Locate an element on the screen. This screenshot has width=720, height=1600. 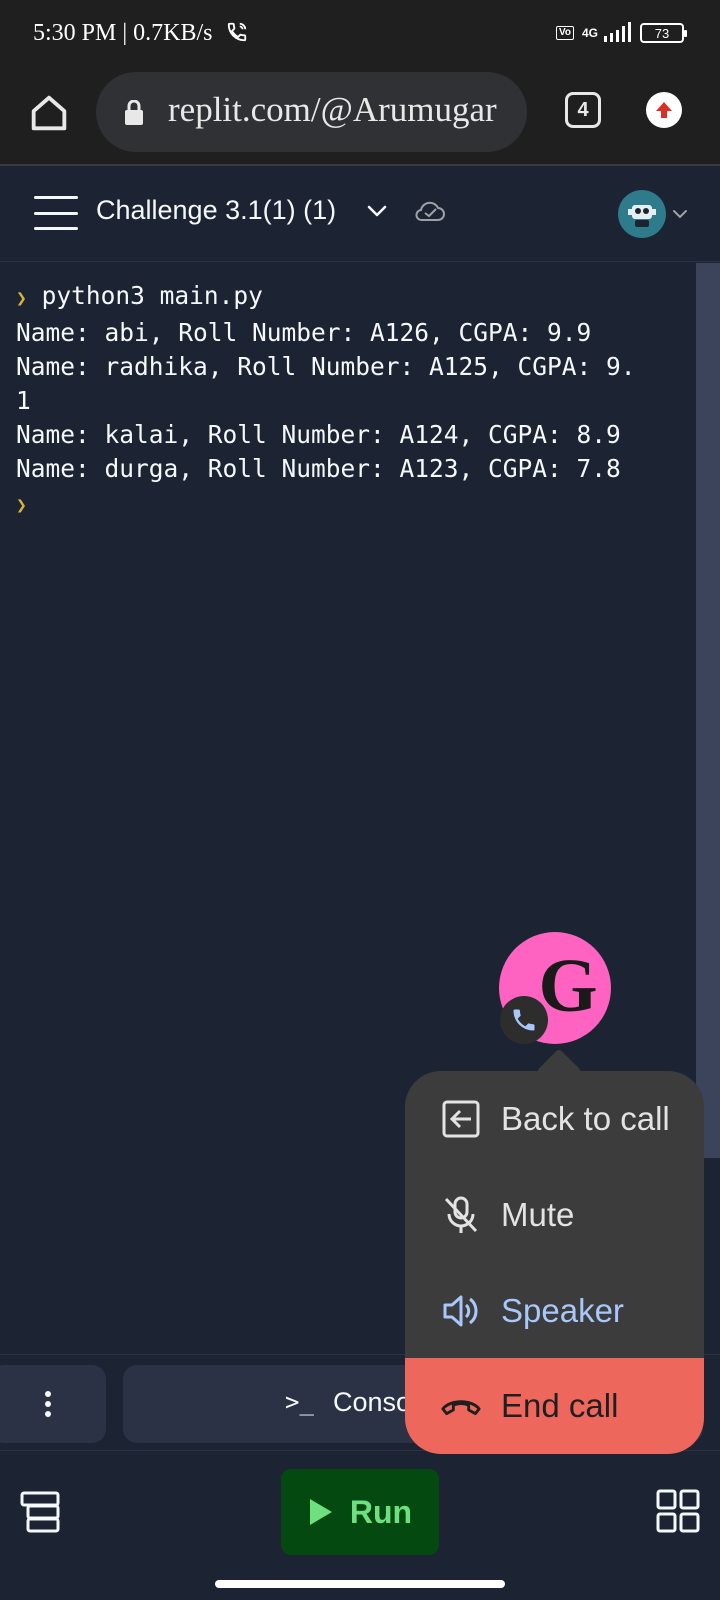
bottom-toolbar: Run is located at coordinates (360, 1525).